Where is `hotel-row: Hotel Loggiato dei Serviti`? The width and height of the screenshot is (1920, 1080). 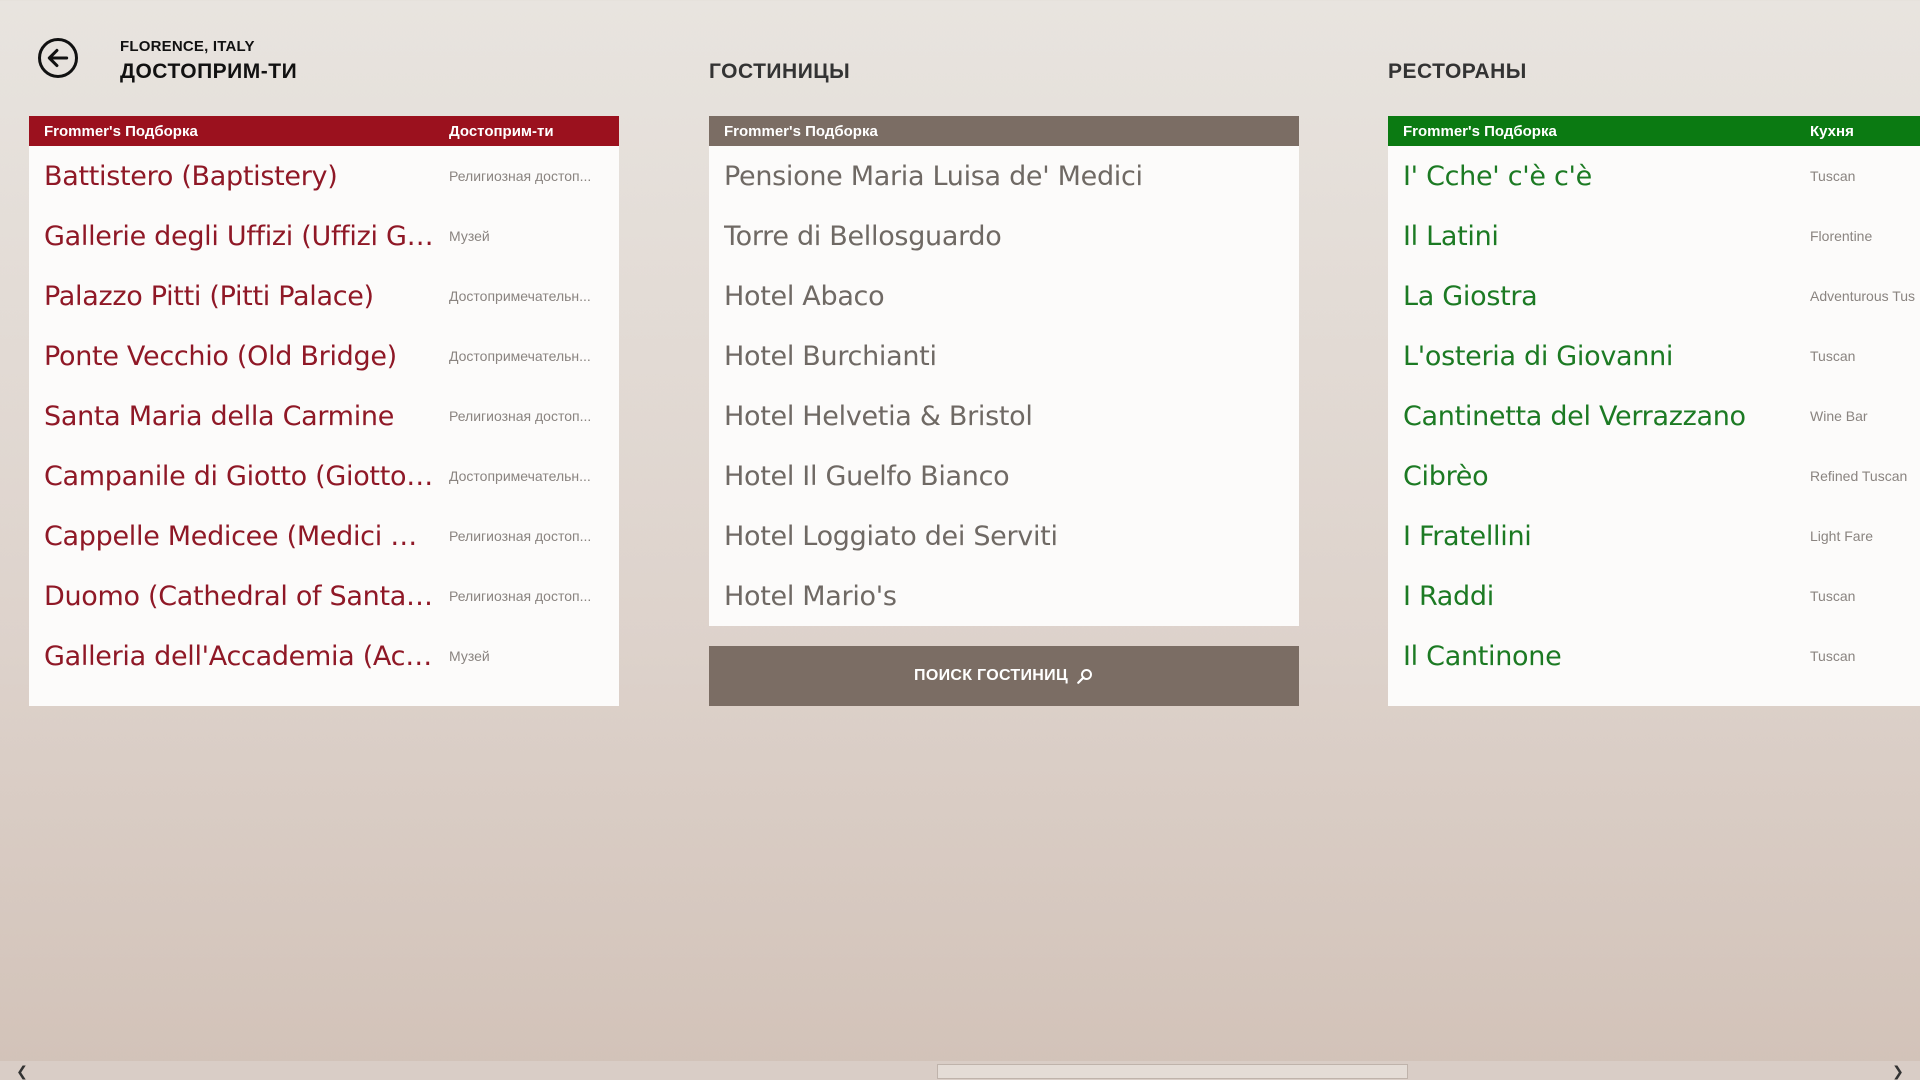
hotel-row: Hotel Loggiato dei Serviti is located at coordinates (1004, 536).